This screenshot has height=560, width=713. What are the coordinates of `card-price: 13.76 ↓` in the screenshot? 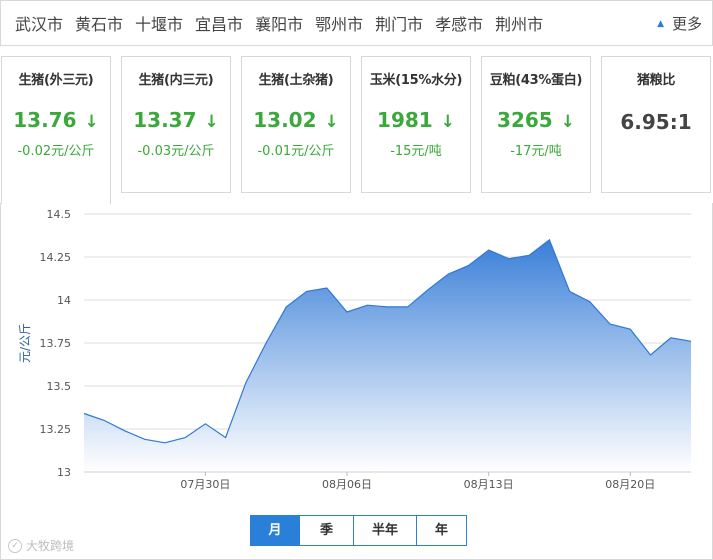 It's located at (56, 120).